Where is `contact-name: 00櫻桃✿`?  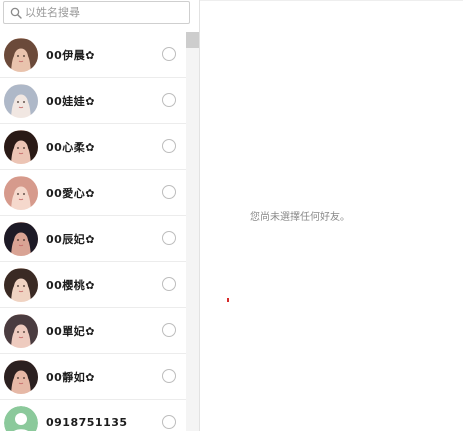
contact-name: 00櫻桃✿ is located at coordinates (71, 285).